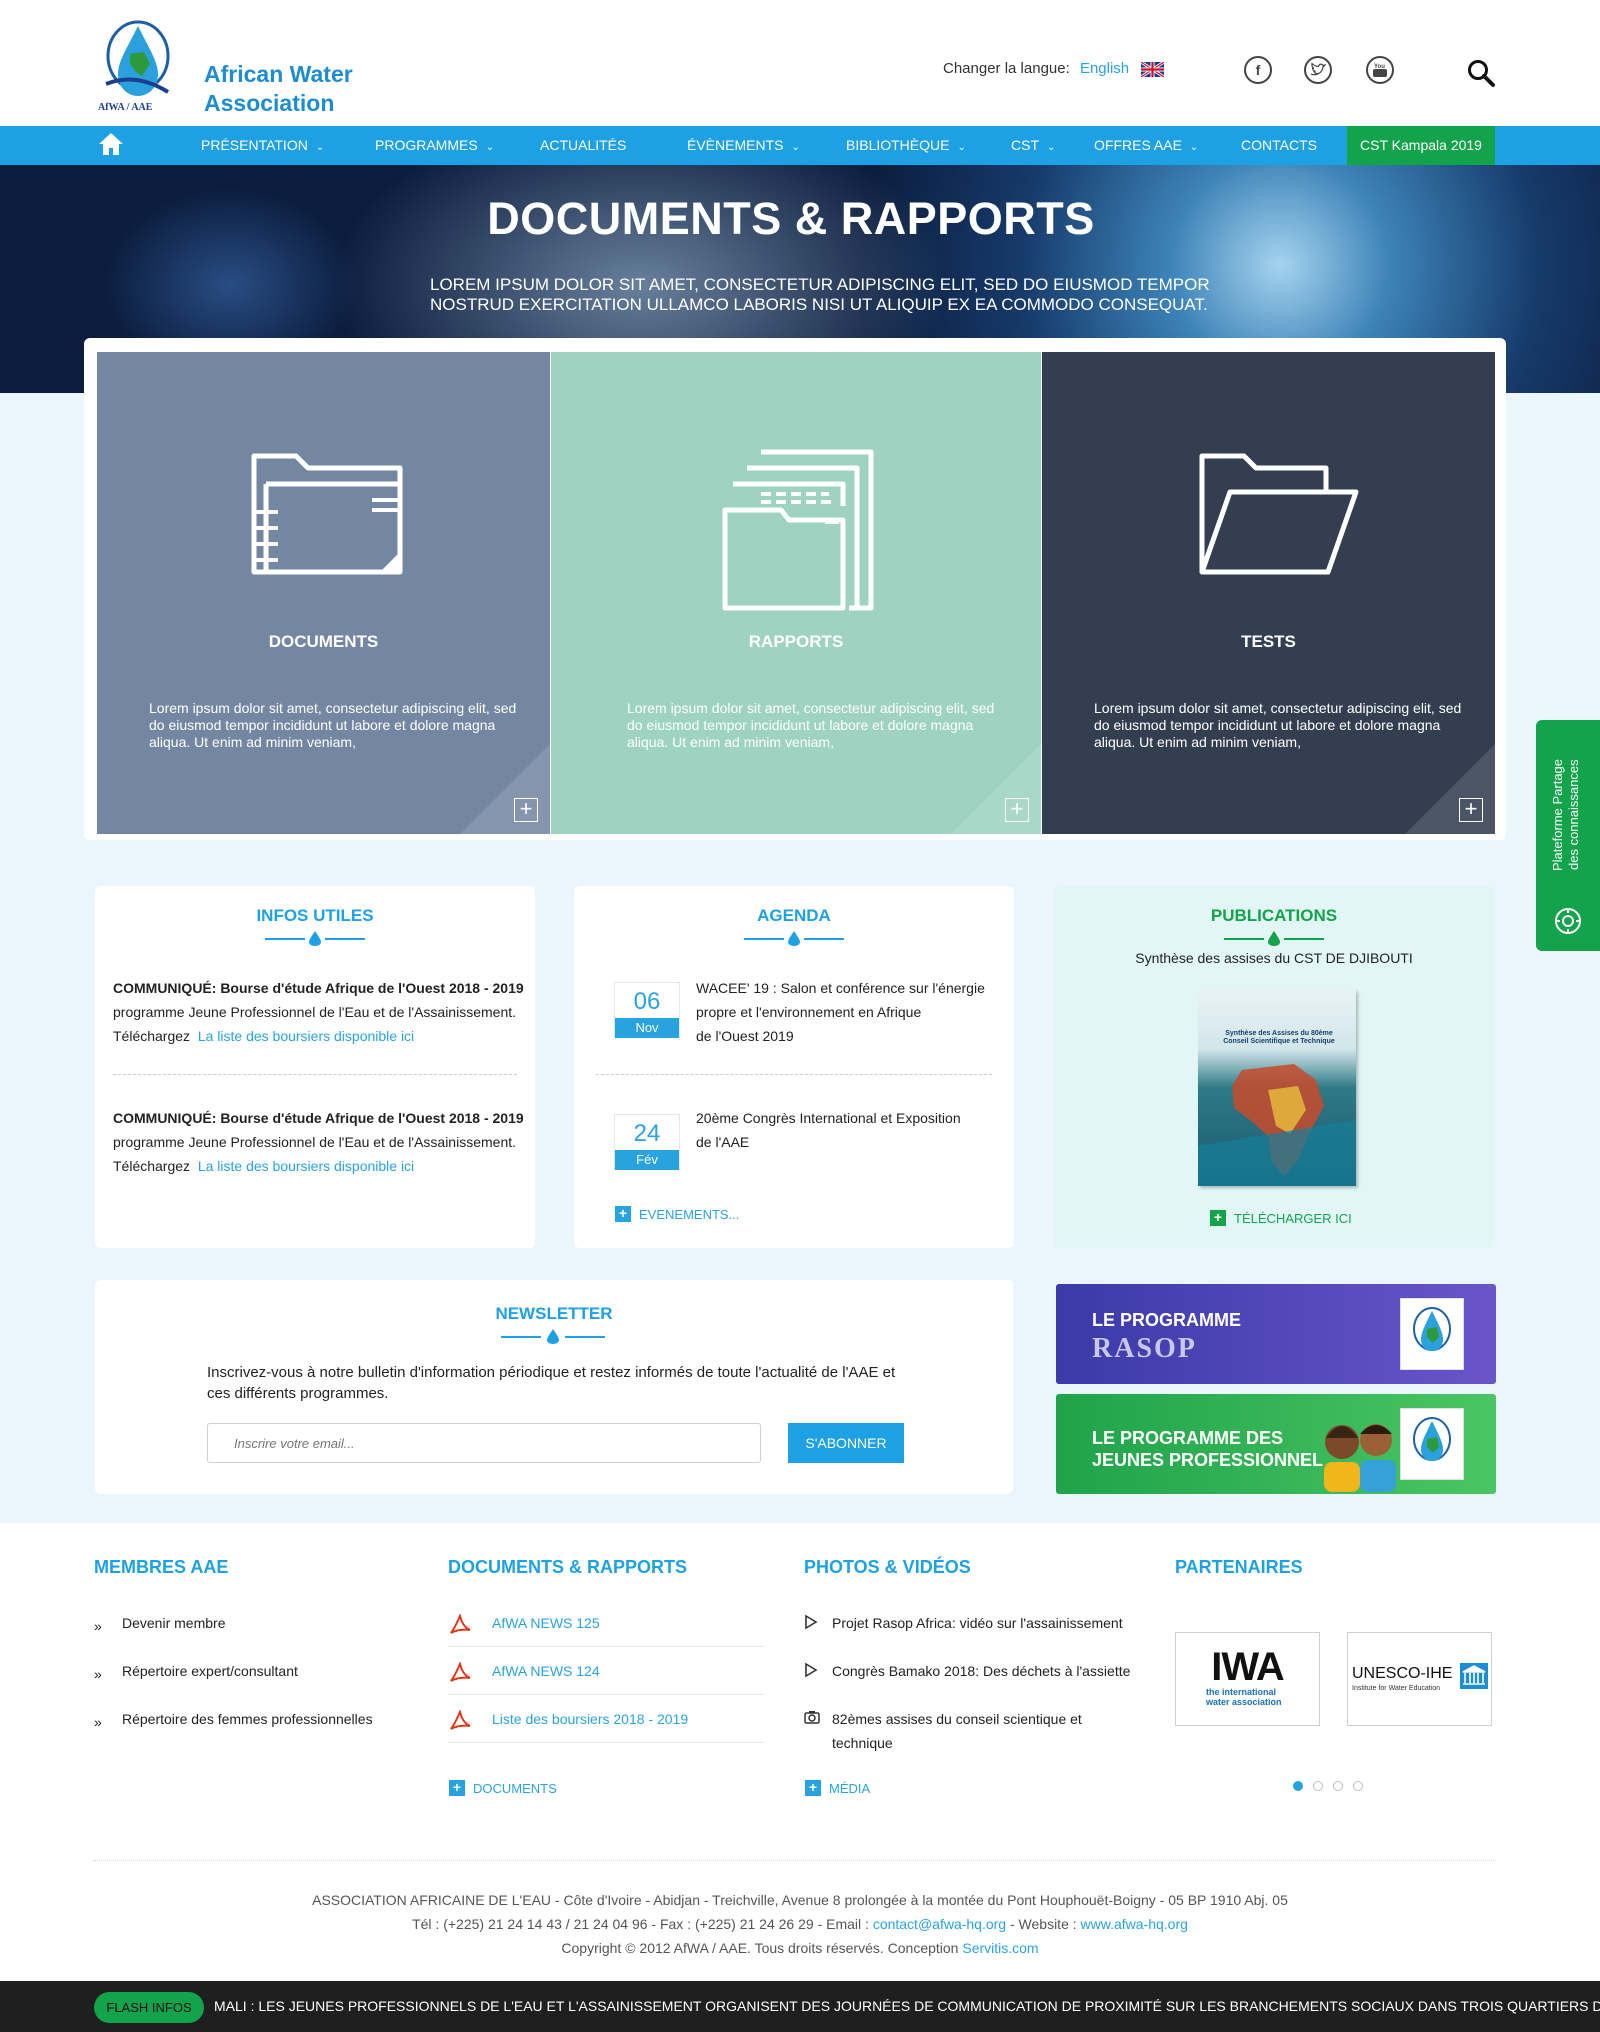 The width and height of the screenshot is (1600, 2032). Describe the element at coordinates (460, 1624) in the screenshot. I see `pdf-icon` at that location.